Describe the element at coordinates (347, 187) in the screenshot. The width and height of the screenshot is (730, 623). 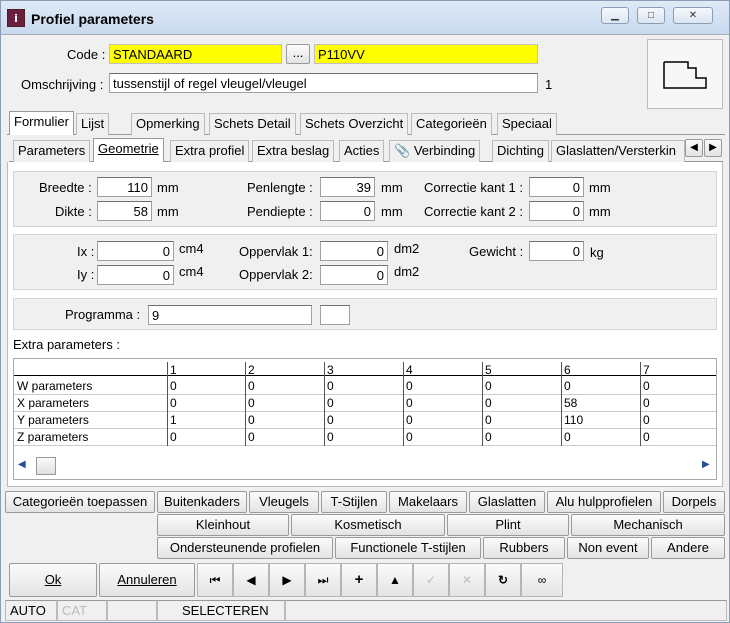
I see `penlengte-field: 39` at that location.